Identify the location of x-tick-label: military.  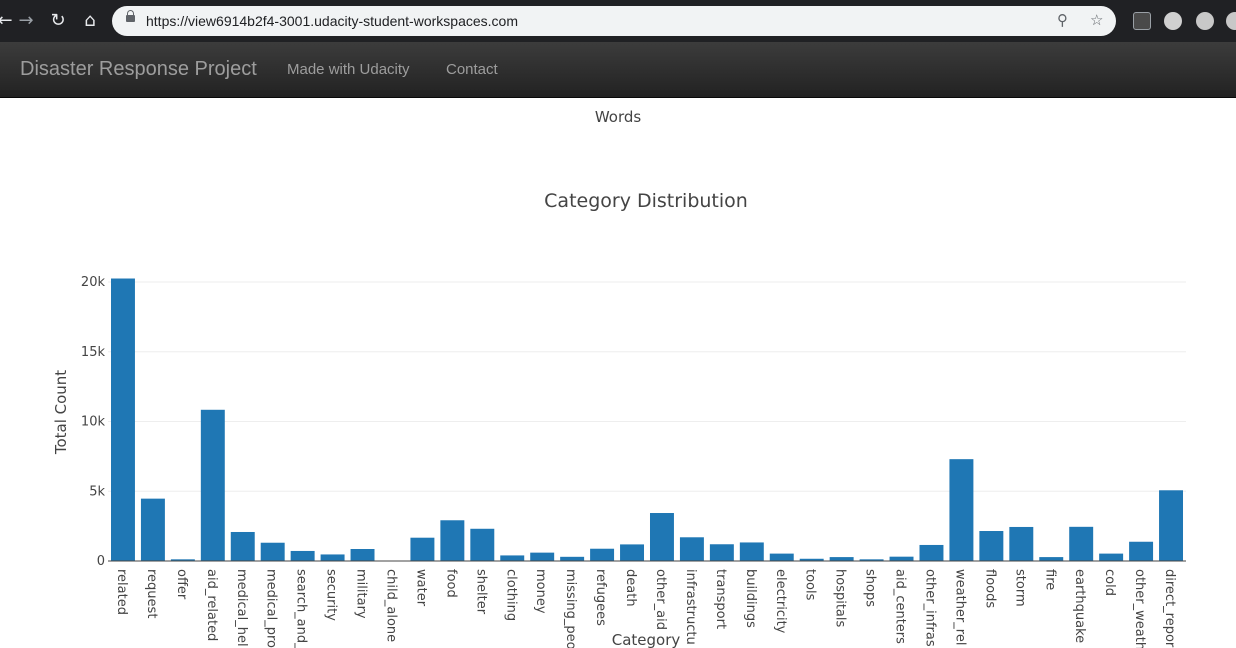
(361, 594).